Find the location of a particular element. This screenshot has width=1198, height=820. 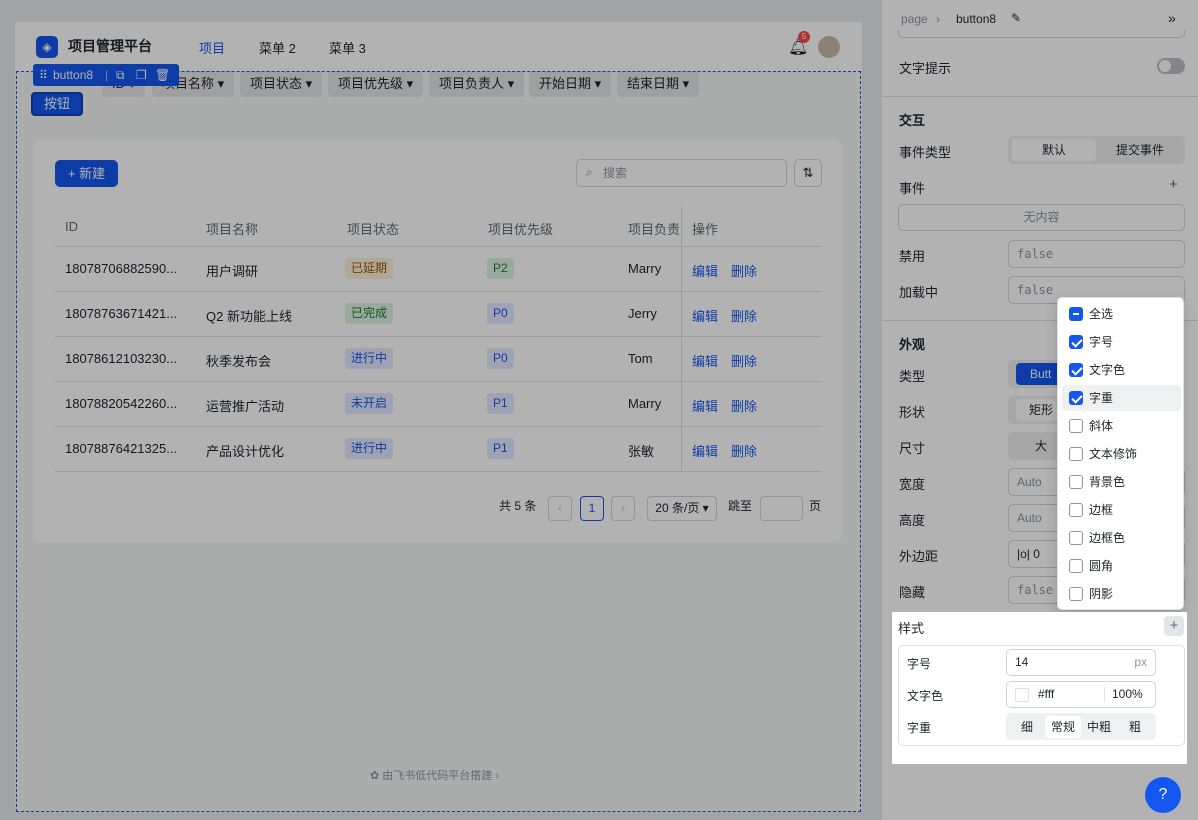

text-color-label: 文字色 is located at coordinates (925, 696).